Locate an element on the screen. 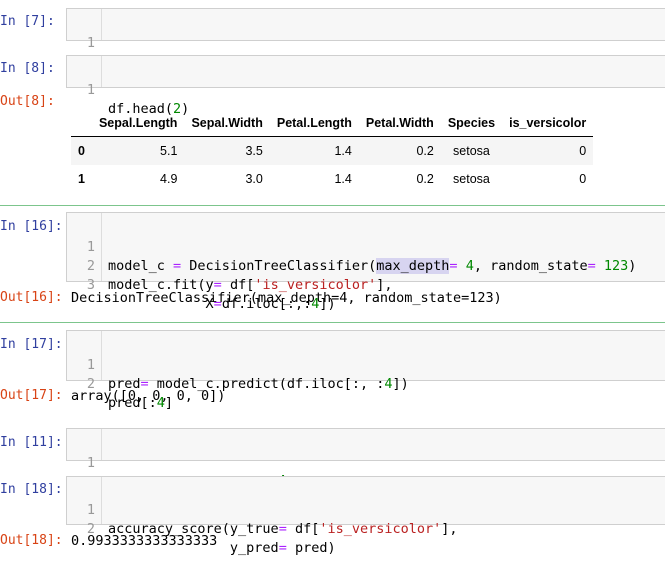 The height and width of the screenshot is (577, 665). code-line: 3 X=df.iloc[:,:4]) is located at coordinates (211, 294).